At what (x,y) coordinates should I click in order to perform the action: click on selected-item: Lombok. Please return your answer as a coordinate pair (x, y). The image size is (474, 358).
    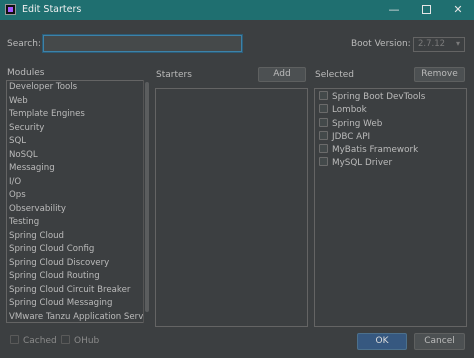
    Looking at the image, I should click on (390, 110).